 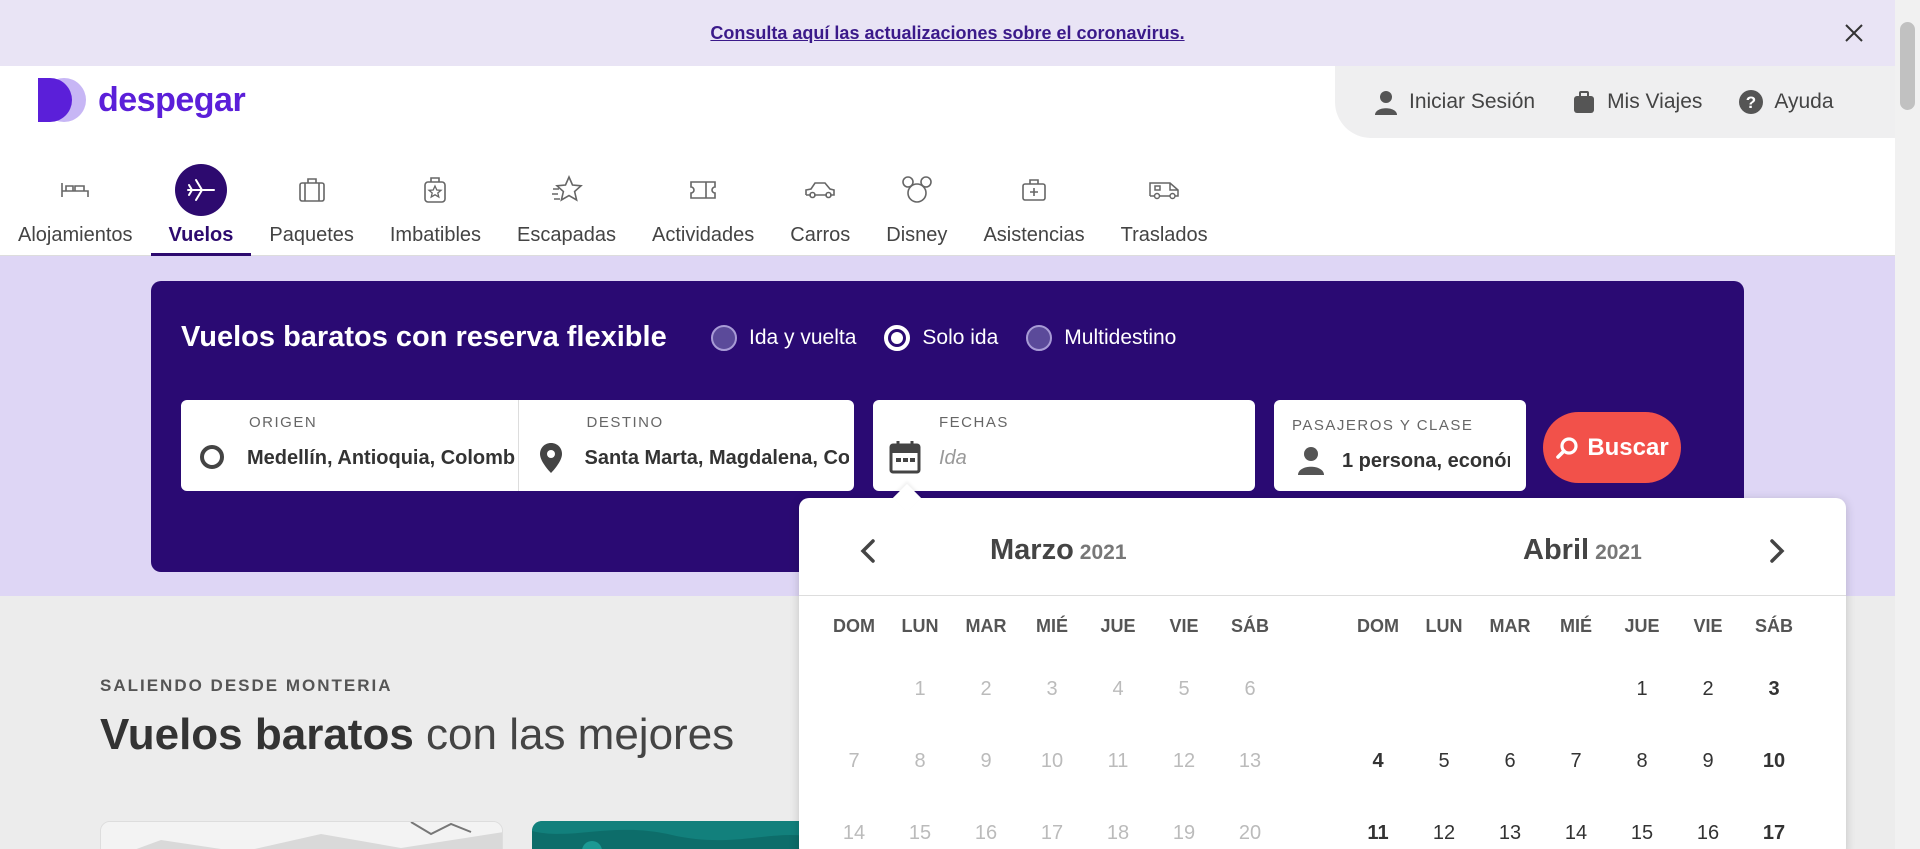 What do you see at coordinates (1103, 552) in the screenshot?
I see `month-year: 2021` at bounding box center [1103, 552].